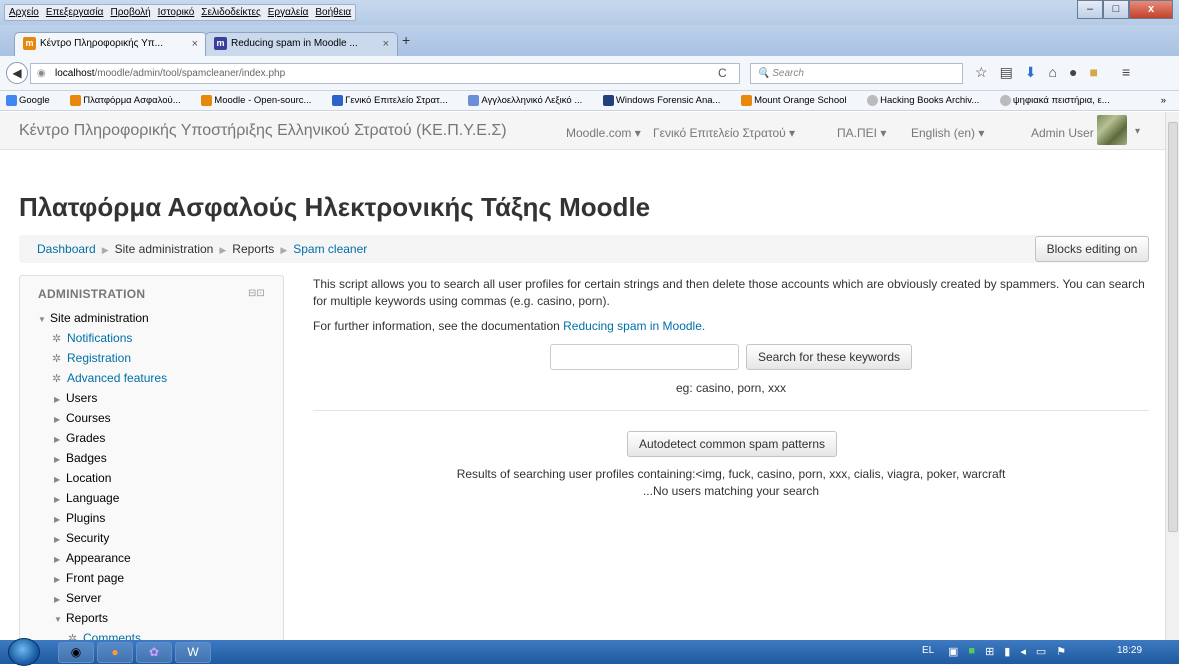 The width and height of the screenshot is (1179, 666). I want to click on sidebar-link: Notifications, so click(99, 338).